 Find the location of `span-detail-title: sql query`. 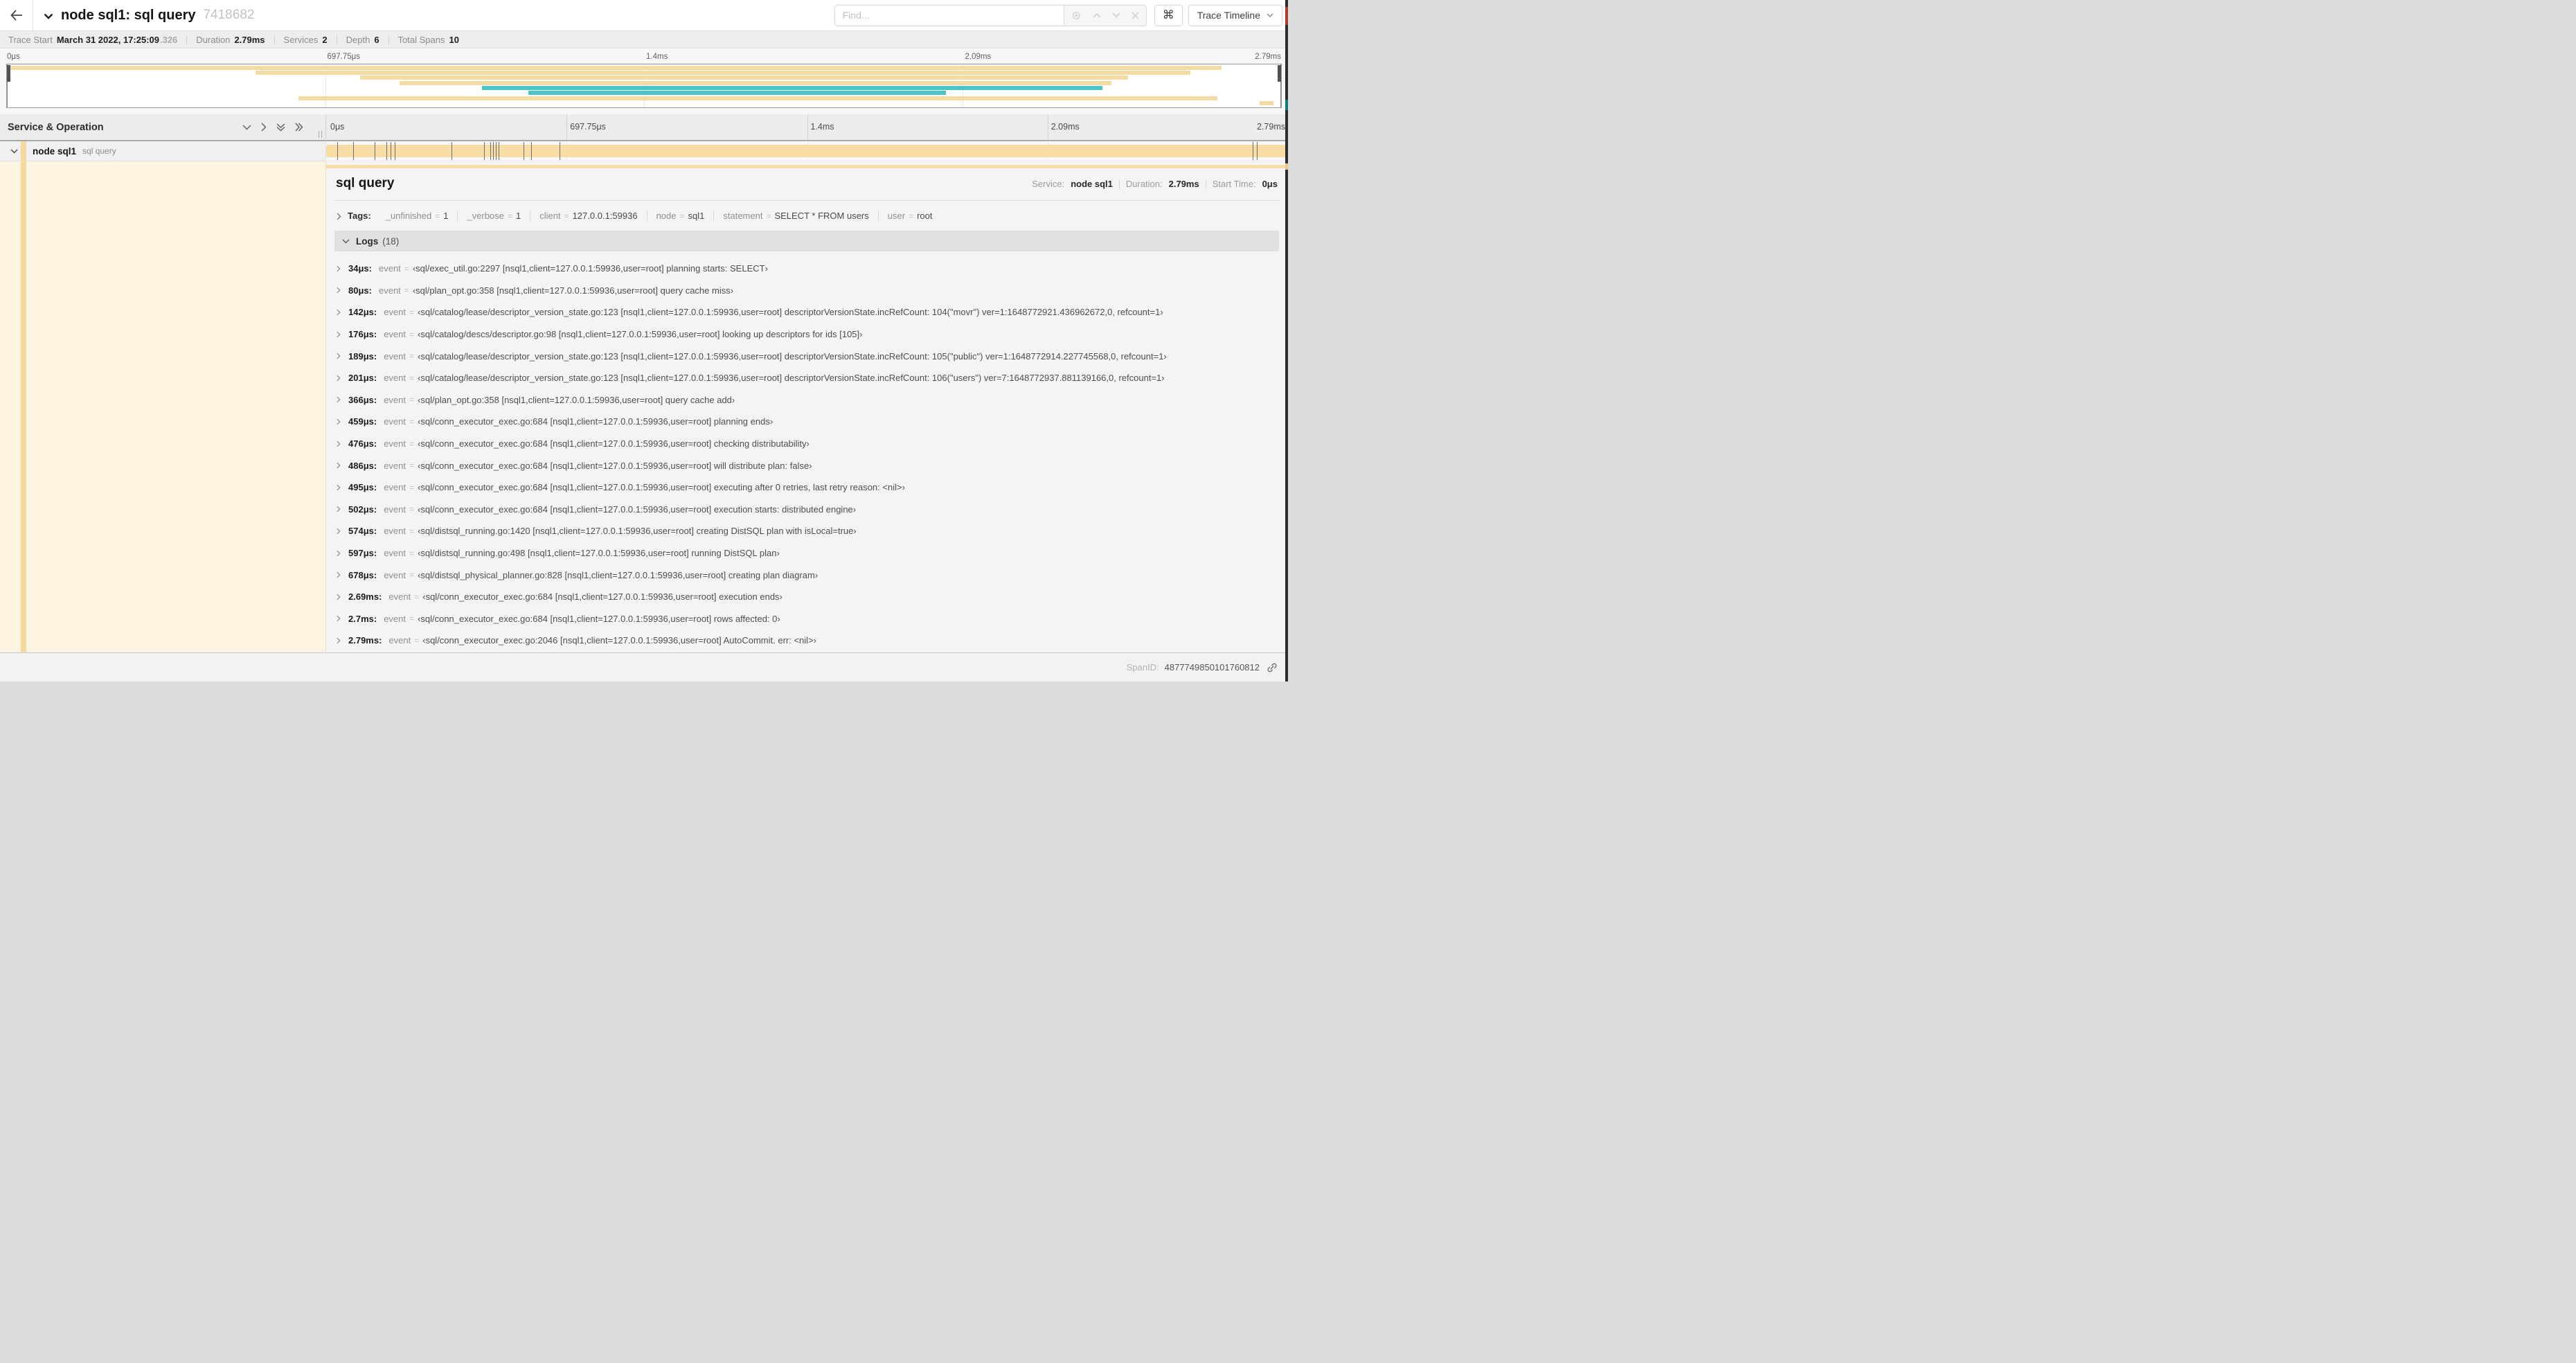

span-detail-title: sql query is located at coordinates (365, 183).